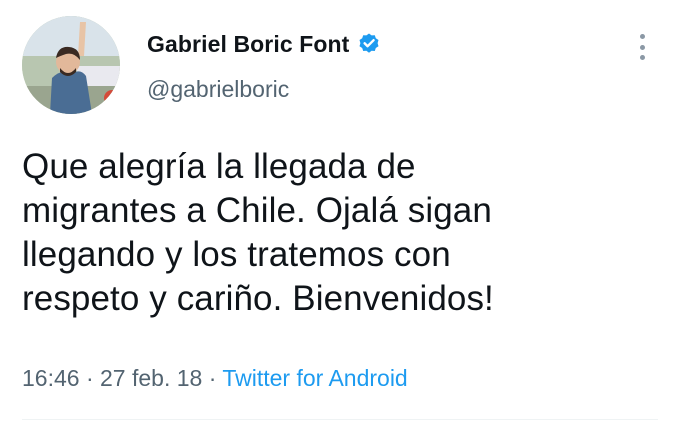 This screenshot has width=680, height=439. I want to click on tweet-text-line: llegando y los tratemos con, so click(236, 254).